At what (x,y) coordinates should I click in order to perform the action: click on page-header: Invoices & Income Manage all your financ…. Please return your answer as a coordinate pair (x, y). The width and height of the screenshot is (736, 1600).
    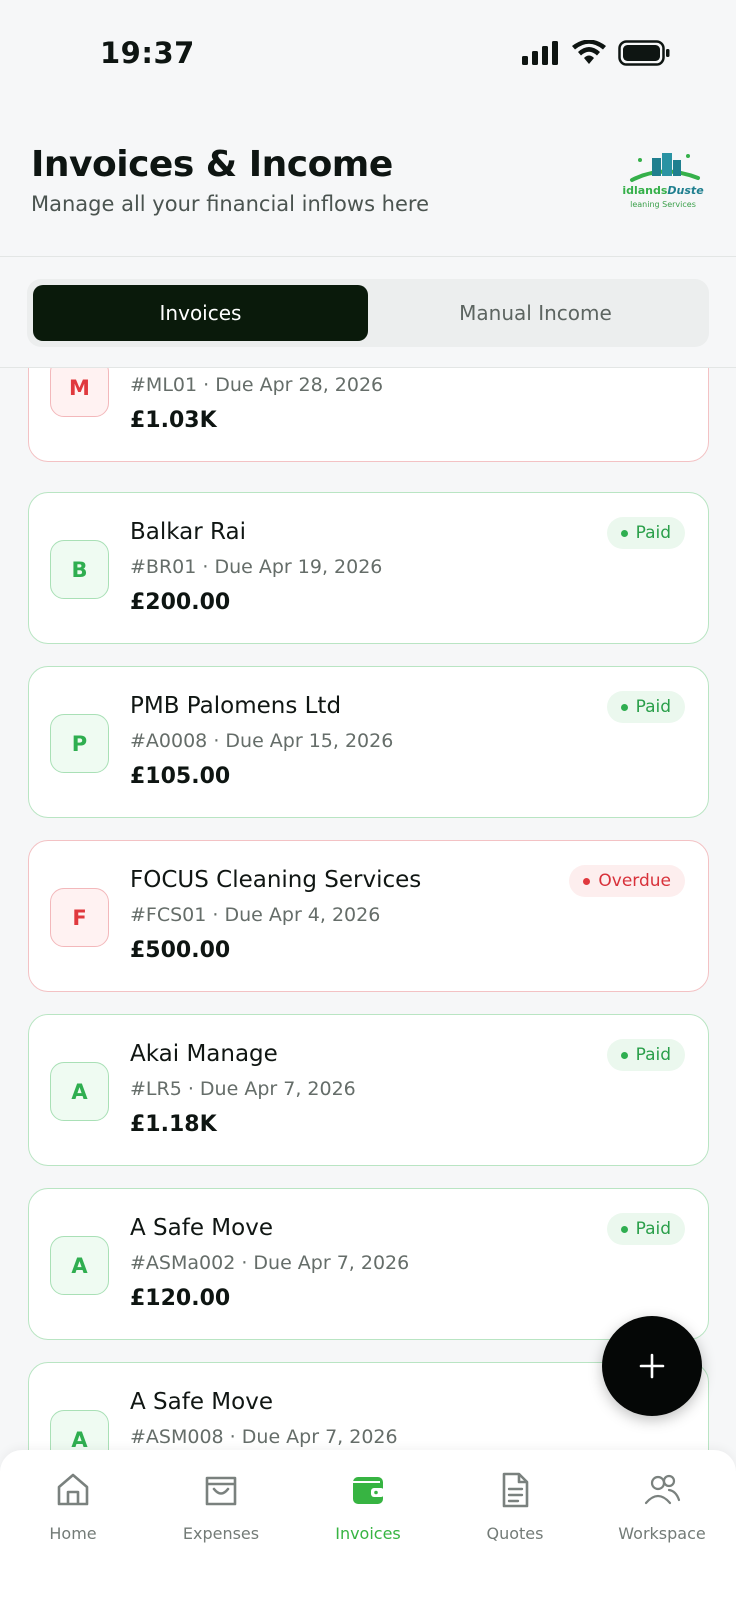
    Looking at the image, I should click on (368, 183).